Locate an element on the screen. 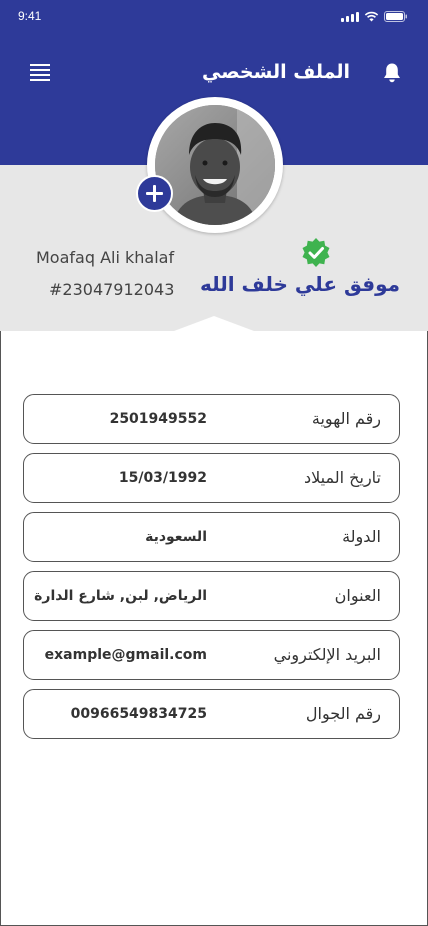 Image resolution: width=428 pixels, height=926 pixels. field-value: الرياض, لبن, شارع الدارة is located at coordinates (120, 596).